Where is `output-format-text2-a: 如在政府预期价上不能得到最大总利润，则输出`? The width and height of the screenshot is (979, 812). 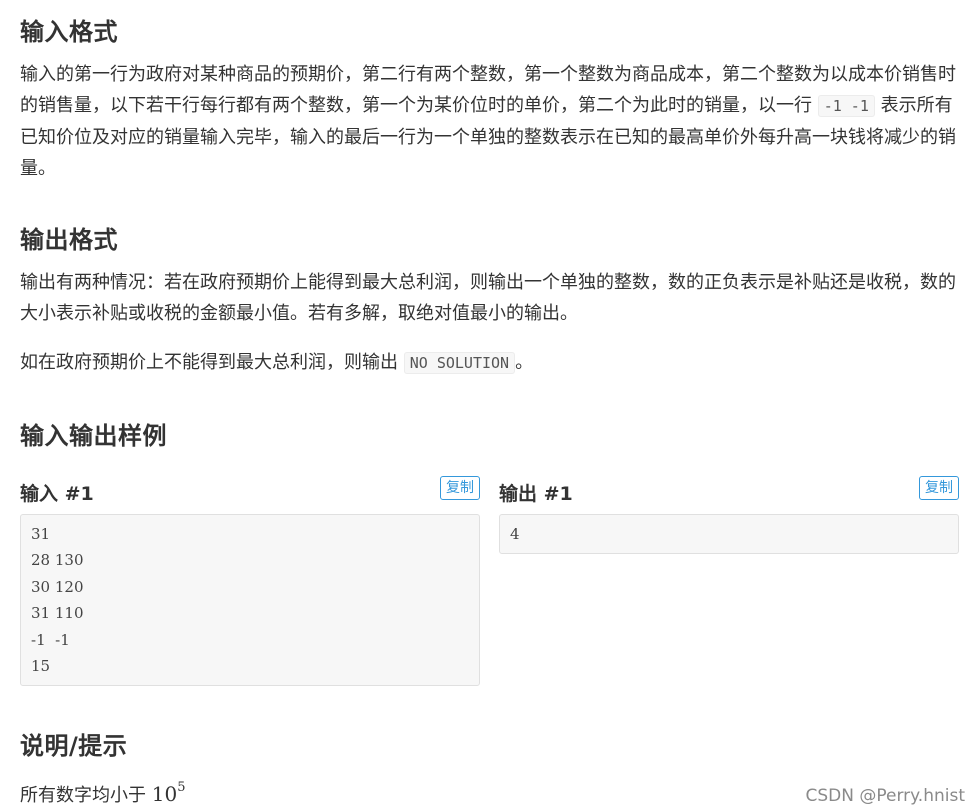 output-format-text2-a: 如在政府预期价上不能得到最大总利润，则输出 is located at coordinates (212, 362).